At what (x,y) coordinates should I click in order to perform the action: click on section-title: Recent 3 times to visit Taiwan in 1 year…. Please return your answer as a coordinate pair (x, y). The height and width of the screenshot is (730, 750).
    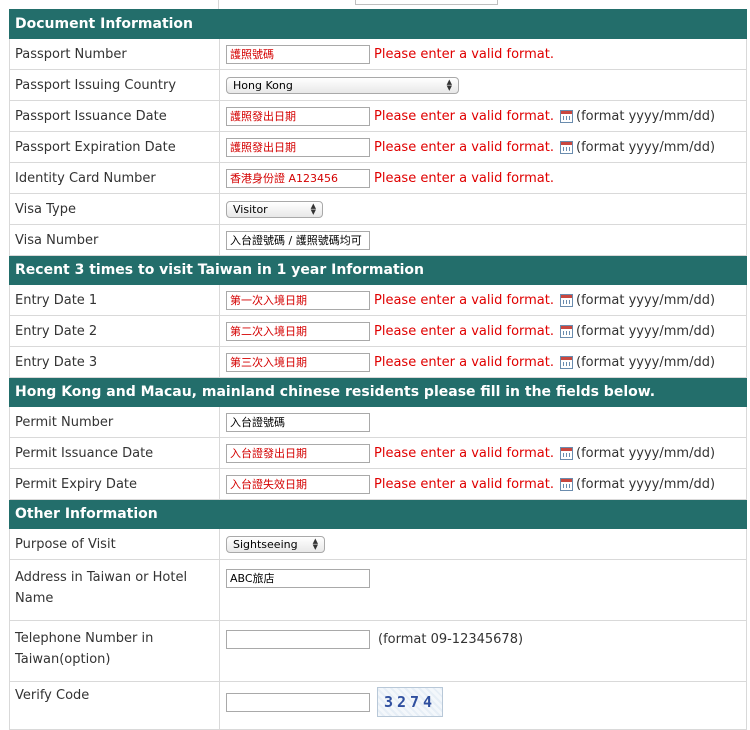
    Looking at the image, I should click on (378, 270).